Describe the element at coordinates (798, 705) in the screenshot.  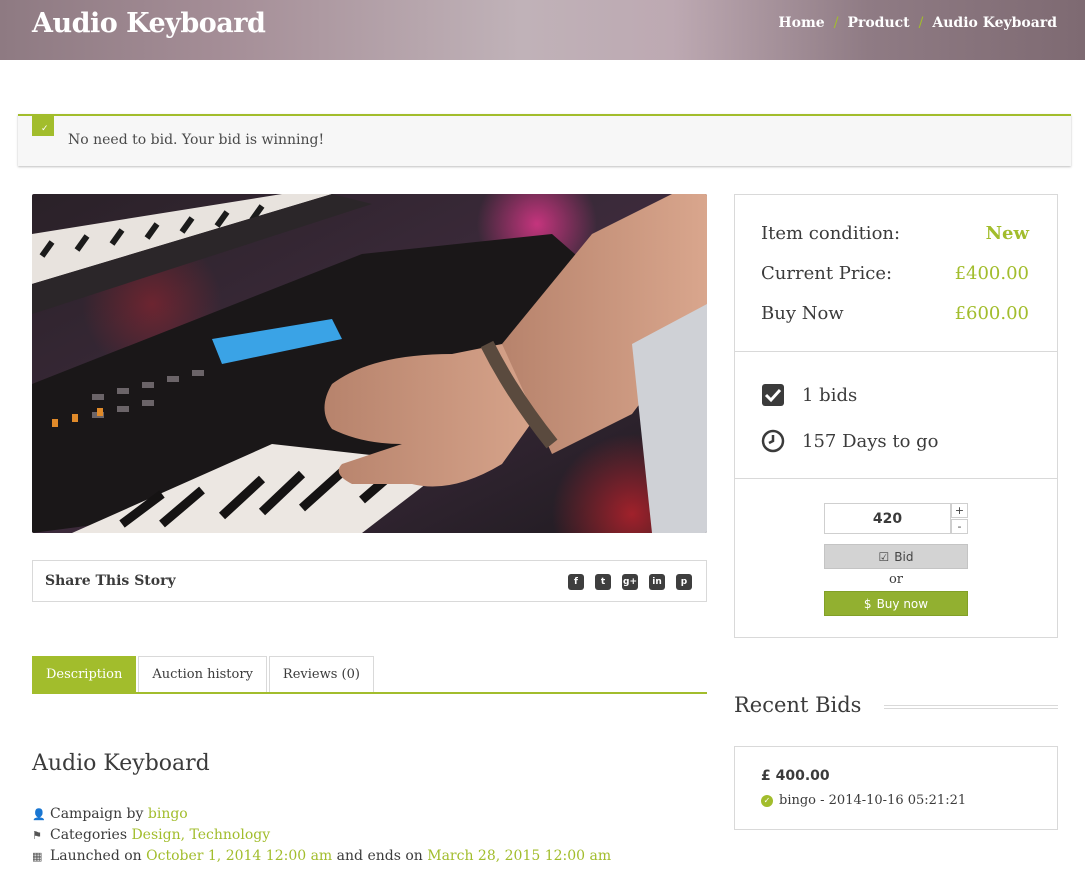
I see `recent-bids-title: Recent Bids` at that location.